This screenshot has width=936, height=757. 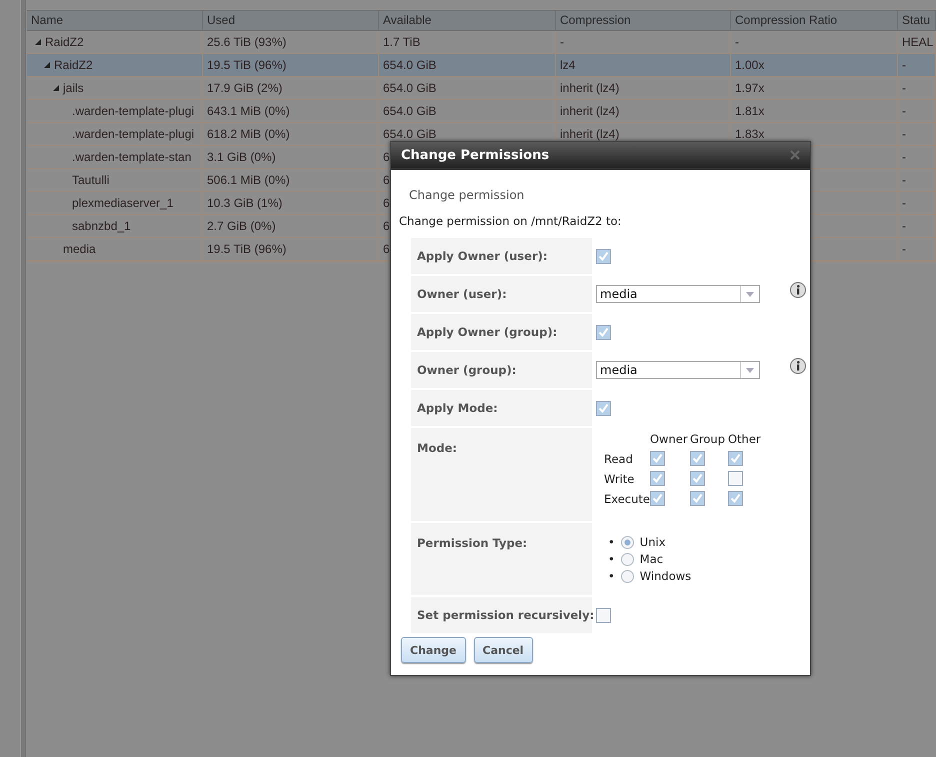 What do you see at coordinates (501, 332) in the screenshot?
I see `field-label: Apply Owner (group):` at bounding box center [501, 332].